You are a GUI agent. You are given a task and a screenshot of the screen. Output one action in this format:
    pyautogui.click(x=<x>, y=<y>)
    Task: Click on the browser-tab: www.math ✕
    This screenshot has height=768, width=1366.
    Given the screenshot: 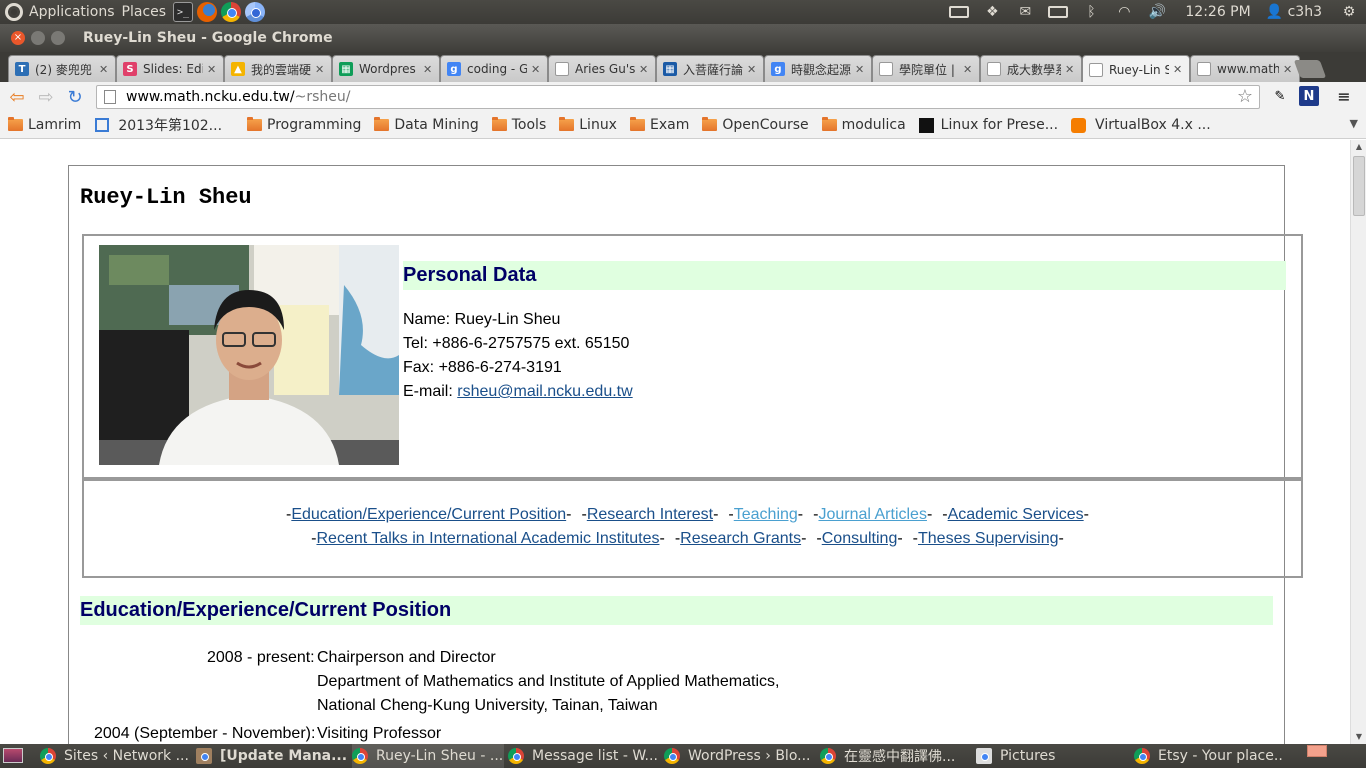 What is the action you would take?
    pyautogui.click(x=1245, y=68)
    